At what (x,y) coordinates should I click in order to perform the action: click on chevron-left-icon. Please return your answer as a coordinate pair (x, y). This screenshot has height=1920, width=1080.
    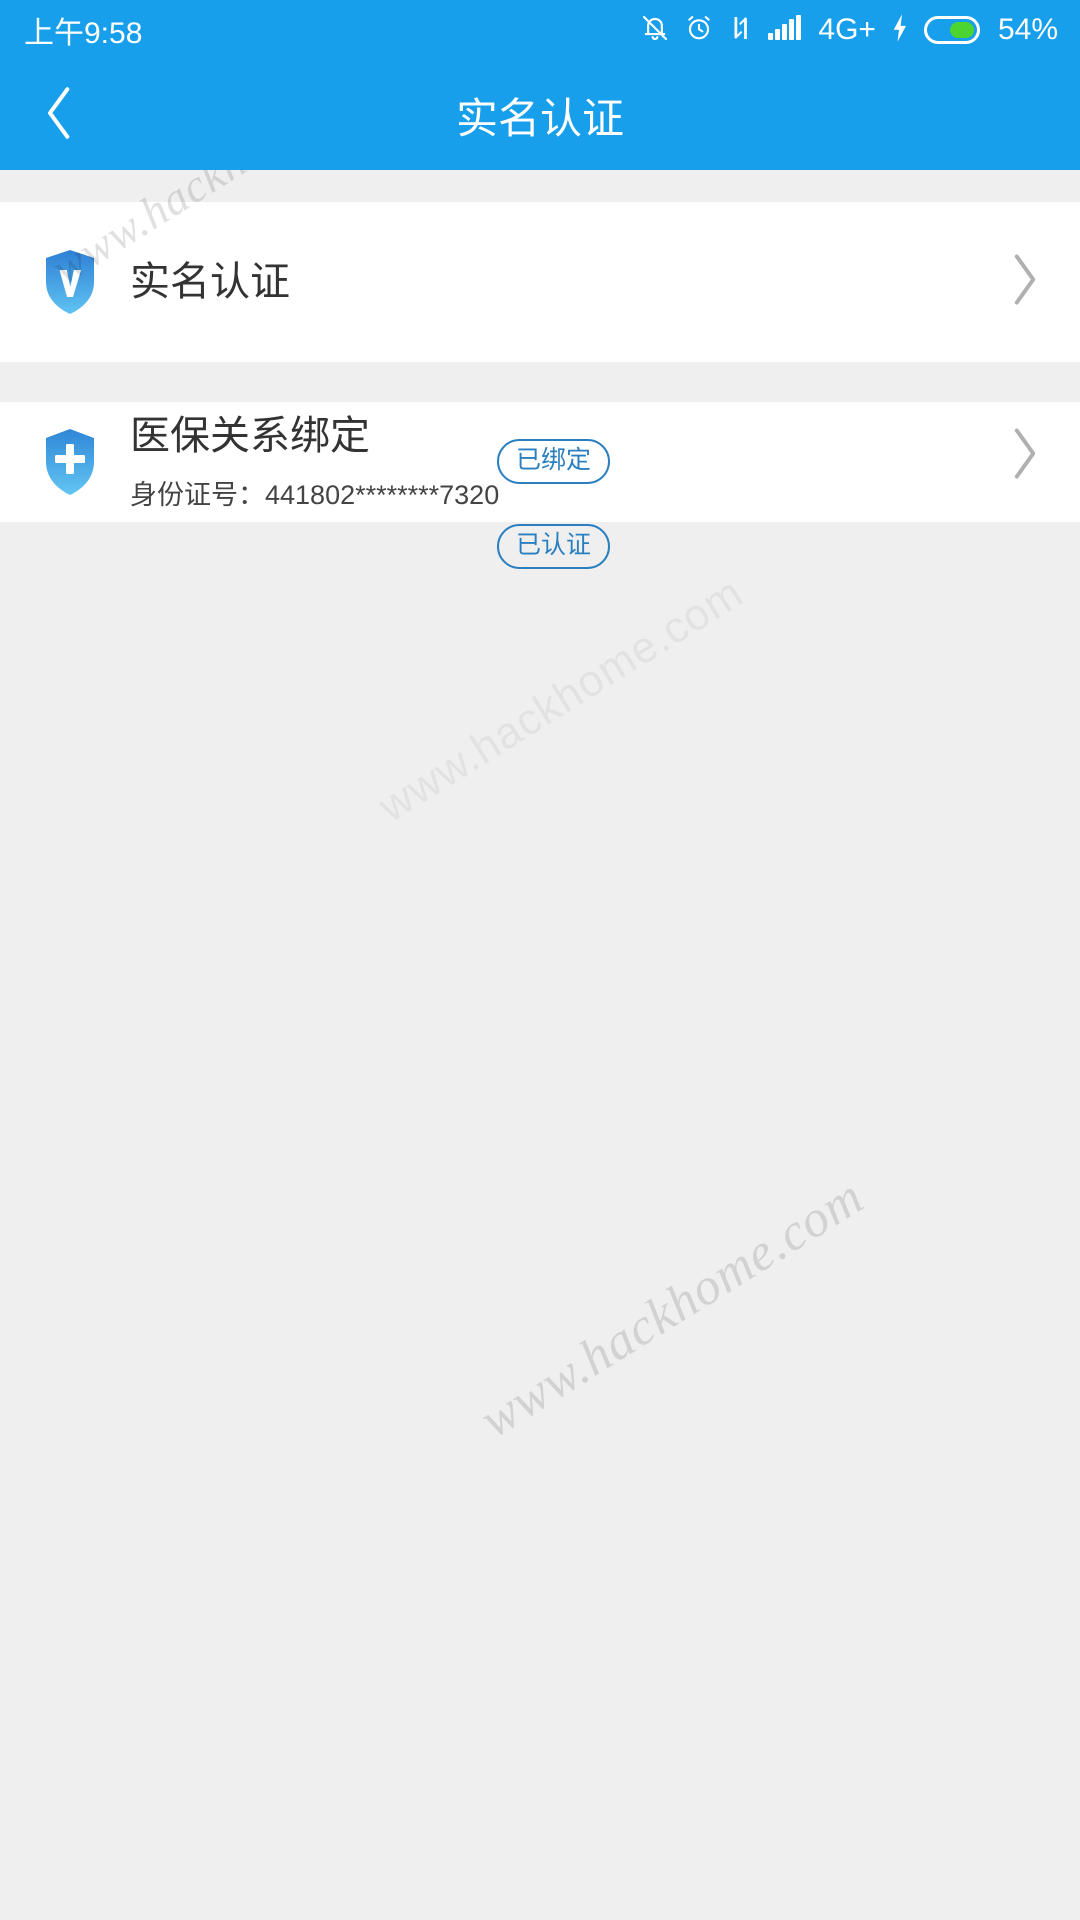
    Looking at the image, I should click on (60, 115).